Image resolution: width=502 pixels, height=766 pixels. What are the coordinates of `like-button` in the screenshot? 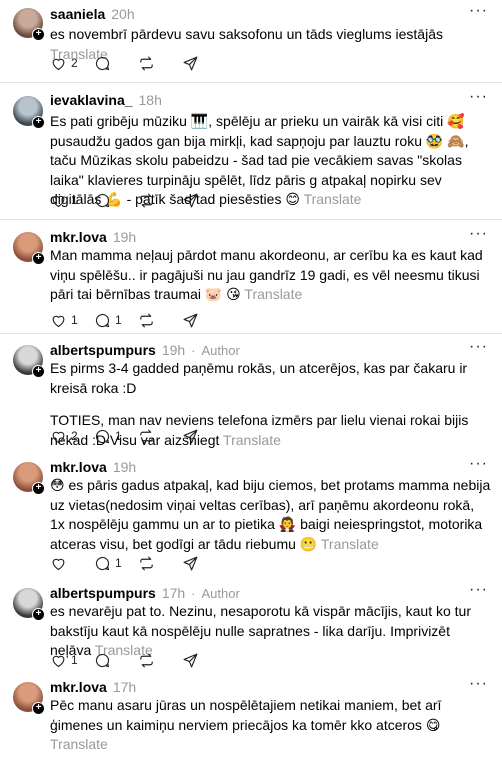 It's located at (72, 563).